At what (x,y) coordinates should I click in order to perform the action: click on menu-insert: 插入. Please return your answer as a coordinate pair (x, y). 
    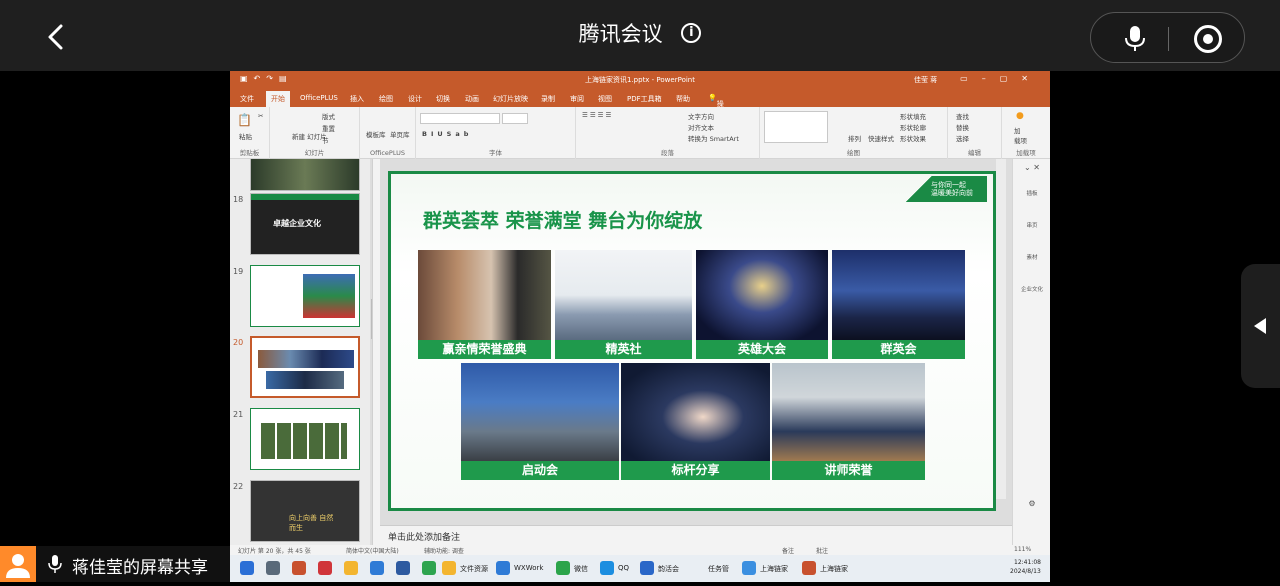
    Looking at the image, I should click on (357, 99).